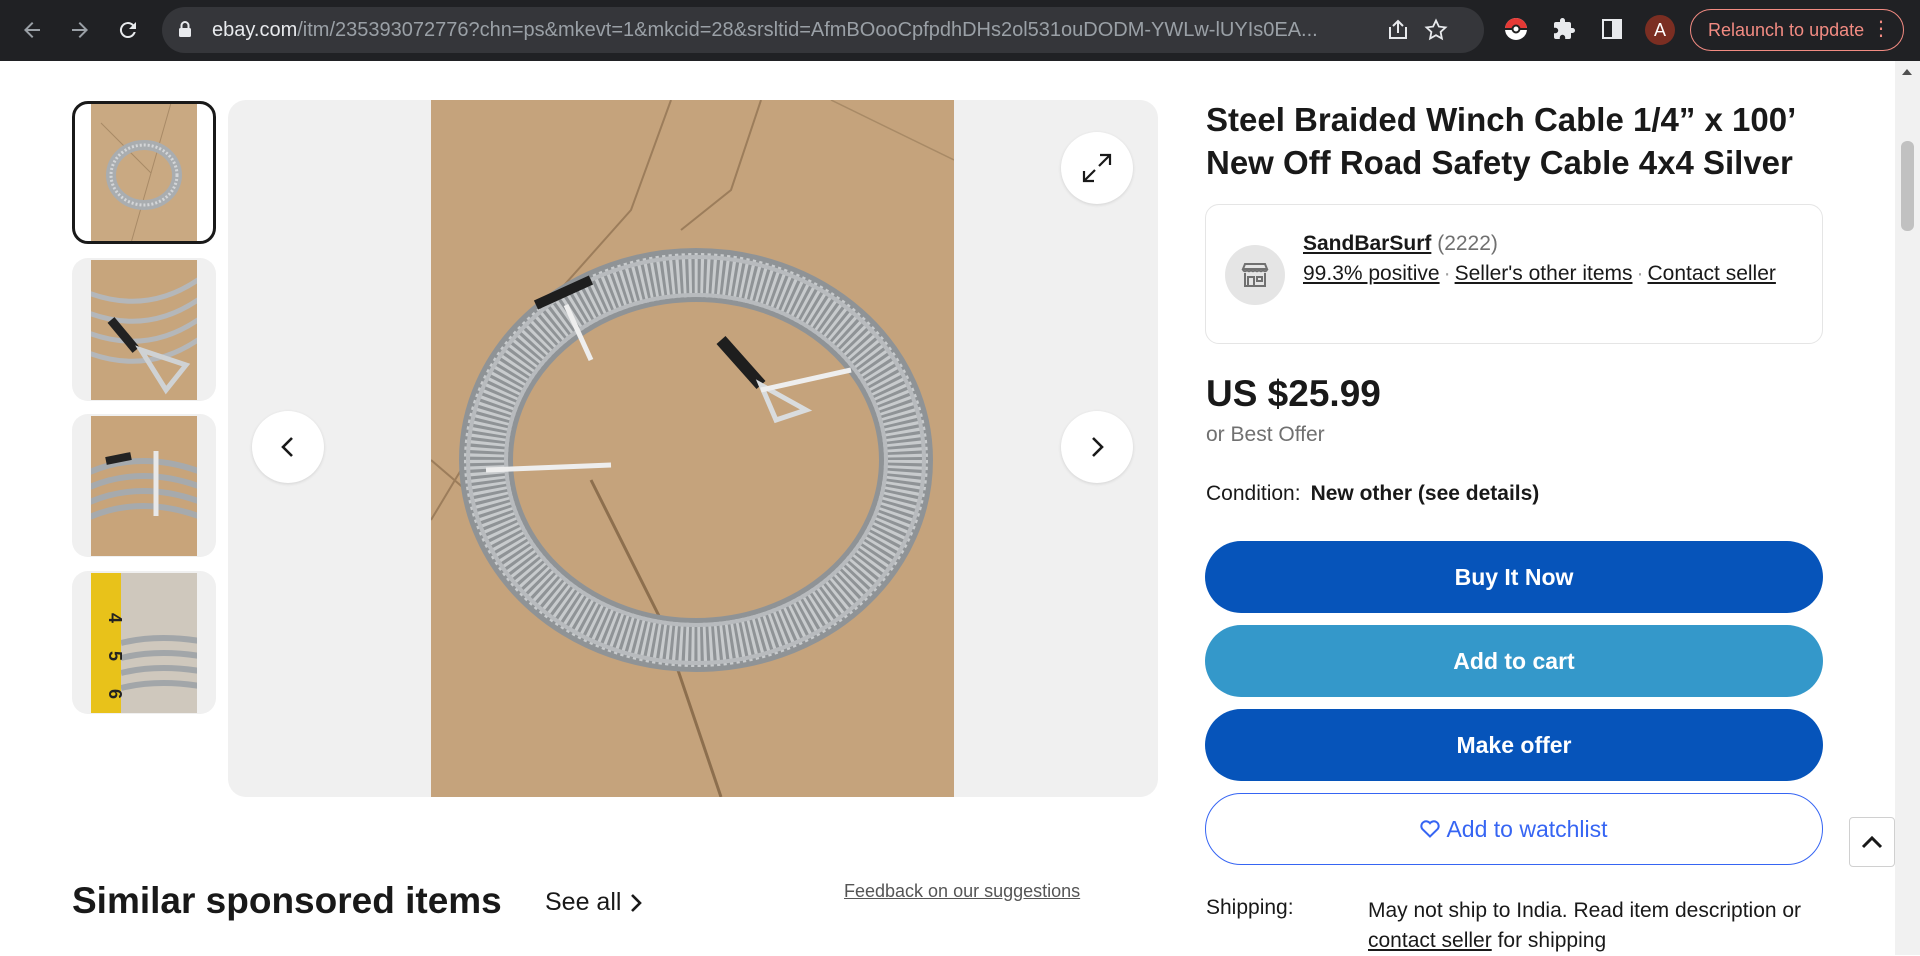  I want to click on relaunch-button: Relaunch to update ⋮, so click(1797, 30).